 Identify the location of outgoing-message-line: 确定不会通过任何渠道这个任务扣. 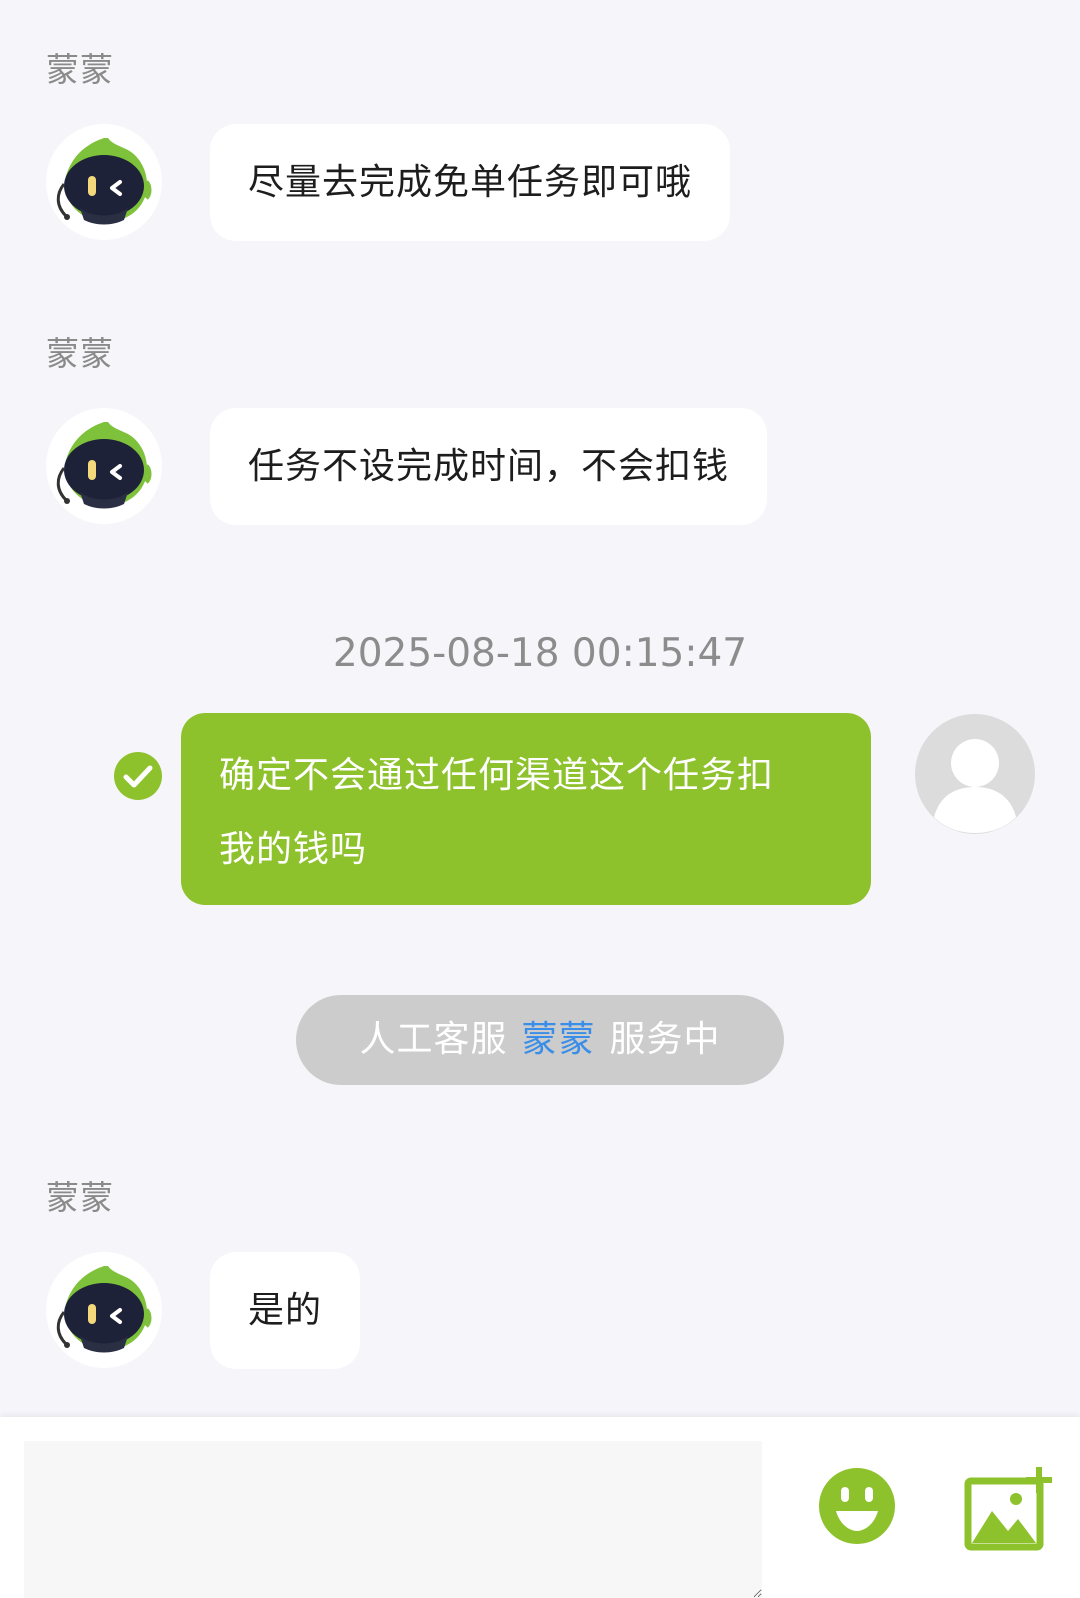
(497, 775).